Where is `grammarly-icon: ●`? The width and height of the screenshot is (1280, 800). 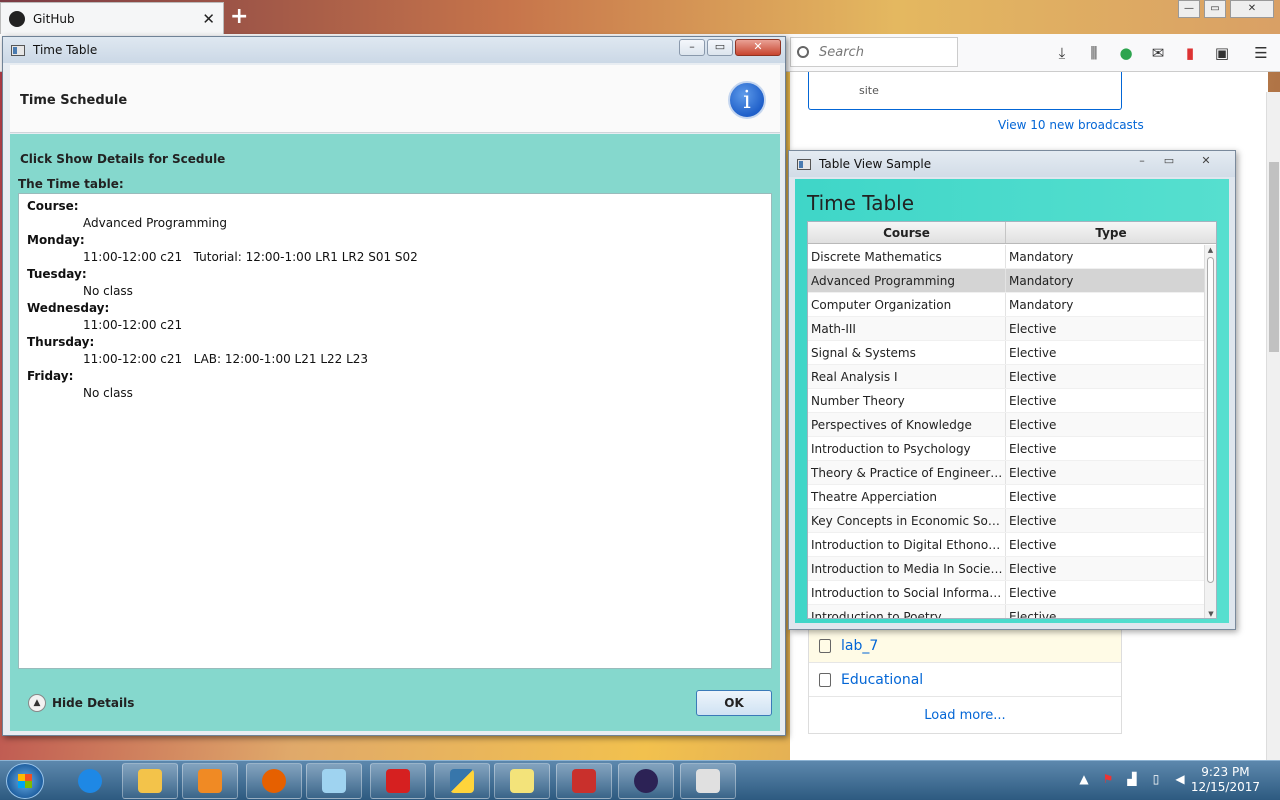 grammarly-icon: ● is located at coordinates (1126, 53).